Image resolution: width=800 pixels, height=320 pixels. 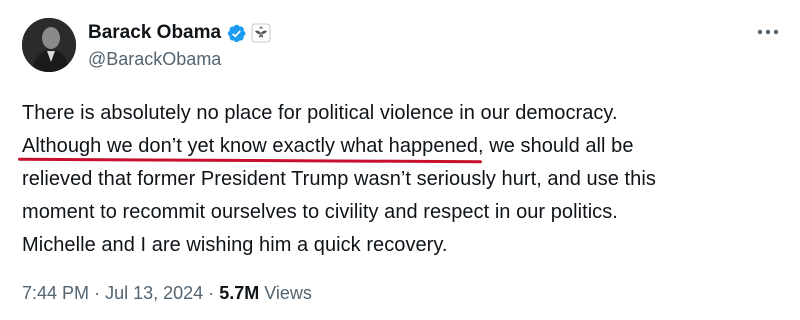 I want to click on tweet-meta: 7:44 PM · Jul 13, 2024 · 5.7M Views, so click(x=167, y=293).